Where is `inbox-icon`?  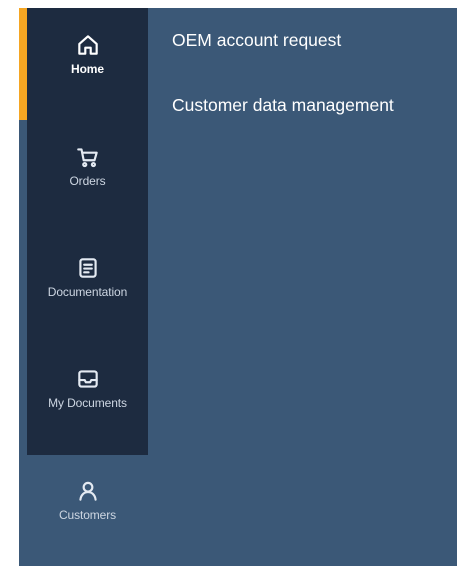 inbox-icon is located at coordinates (88, 379).